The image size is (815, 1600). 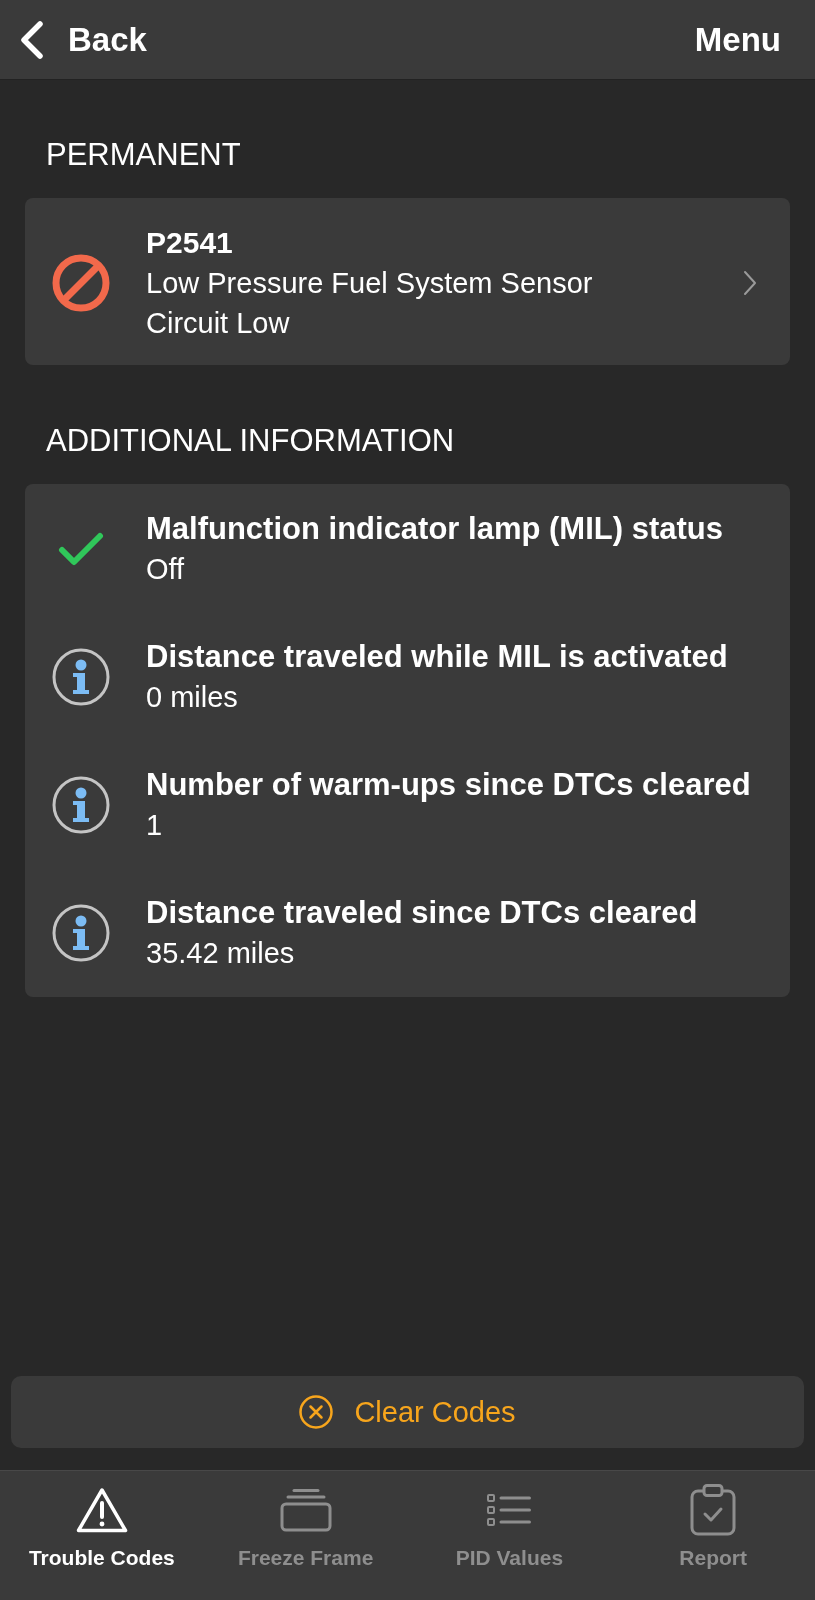 What do you see at coordinates (154, 825) in the screenshot?
I see `info-value: 1` at bounding box center [154, 825].